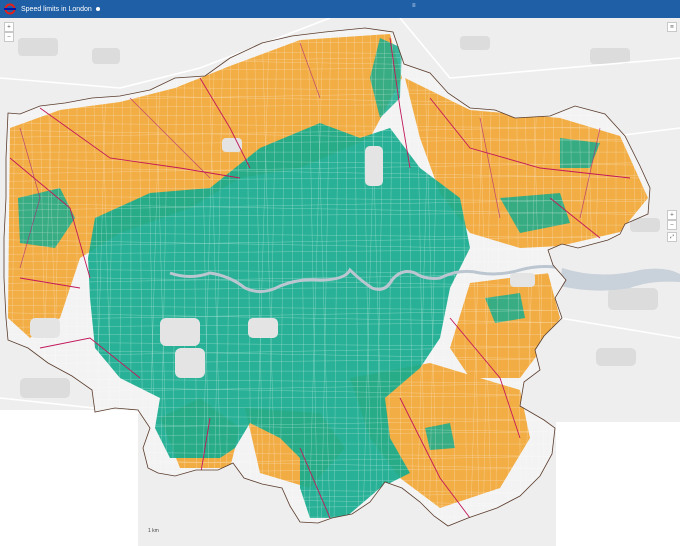  What do you see at coordinates (414, 6) in the screenshot?
I see `menu-toggle: ≡` at bounding box center [414, 6].